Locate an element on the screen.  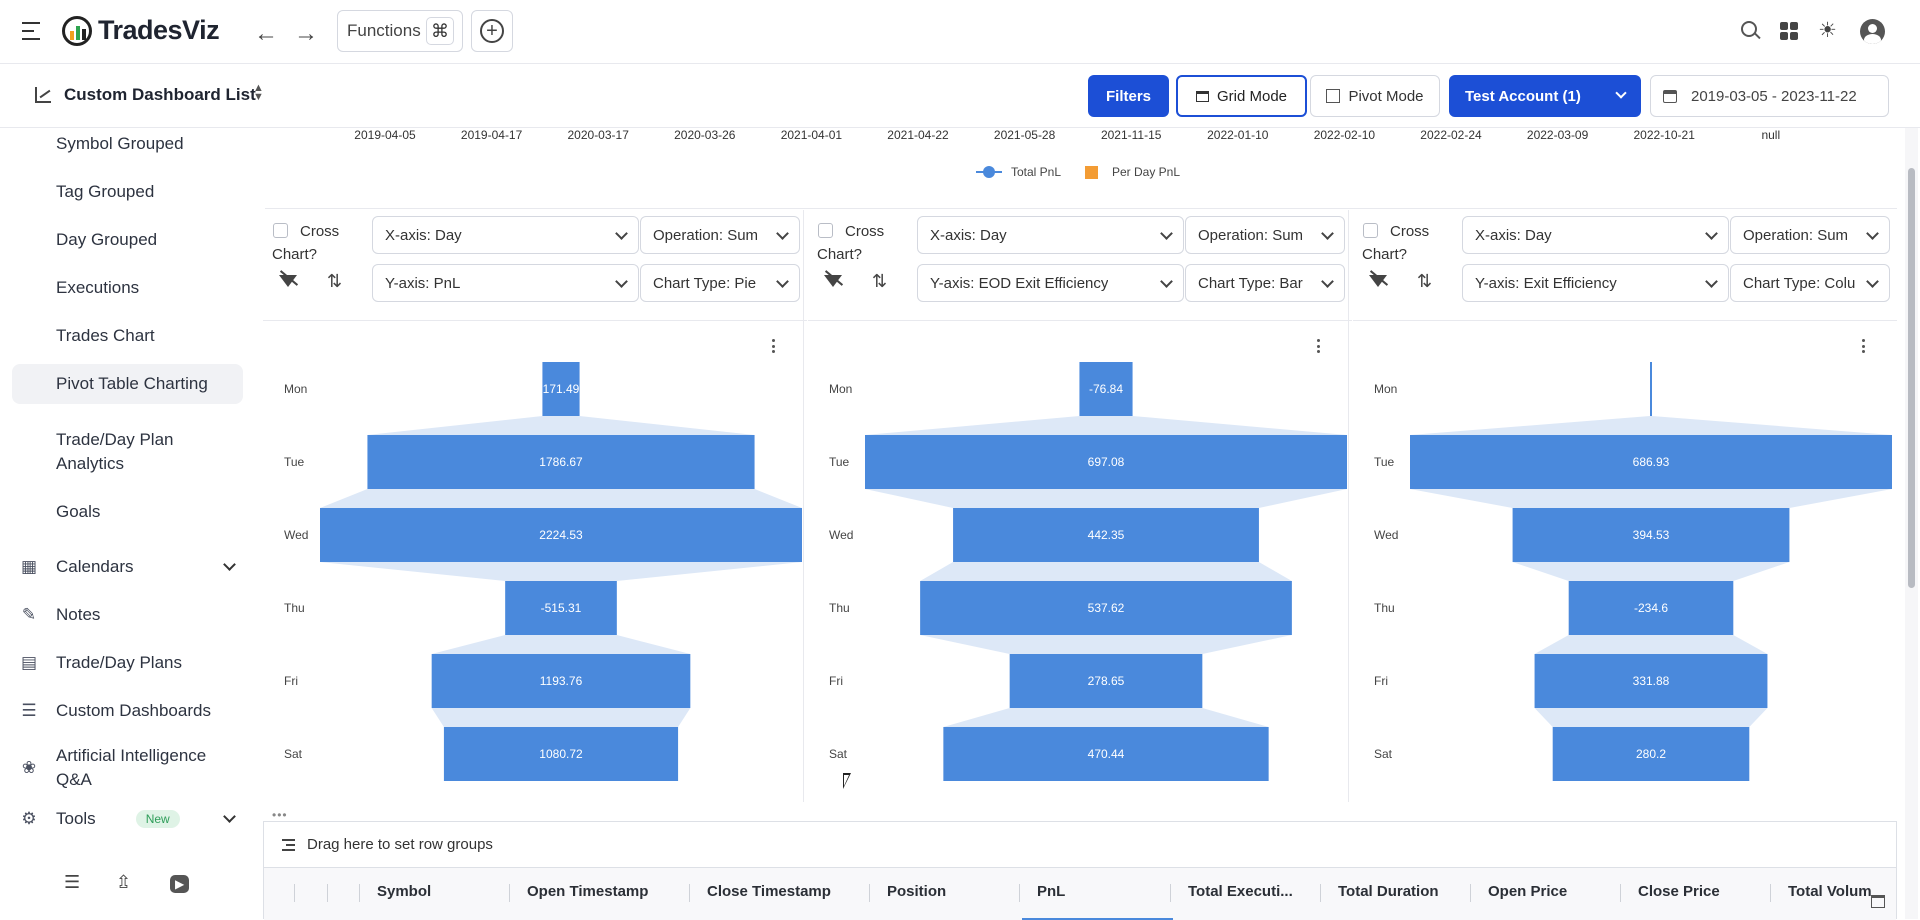
pivot-mode-label: Pivot Mode is located at coordinates (1386, 96).